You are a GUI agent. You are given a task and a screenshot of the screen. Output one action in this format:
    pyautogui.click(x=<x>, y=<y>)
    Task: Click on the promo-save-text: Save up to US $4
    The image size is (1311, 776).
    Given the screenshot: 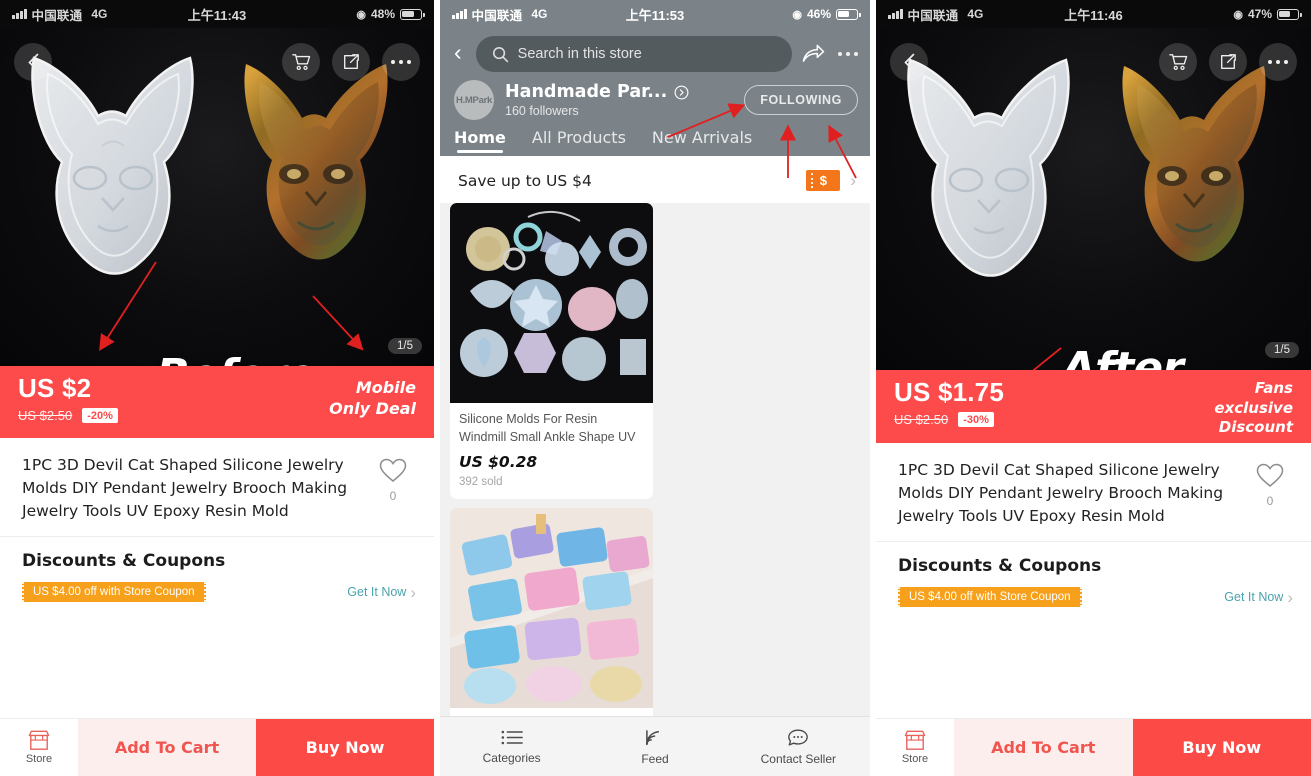 What is the action you would take?
    pyautogui.click(x=525, y=180)
    